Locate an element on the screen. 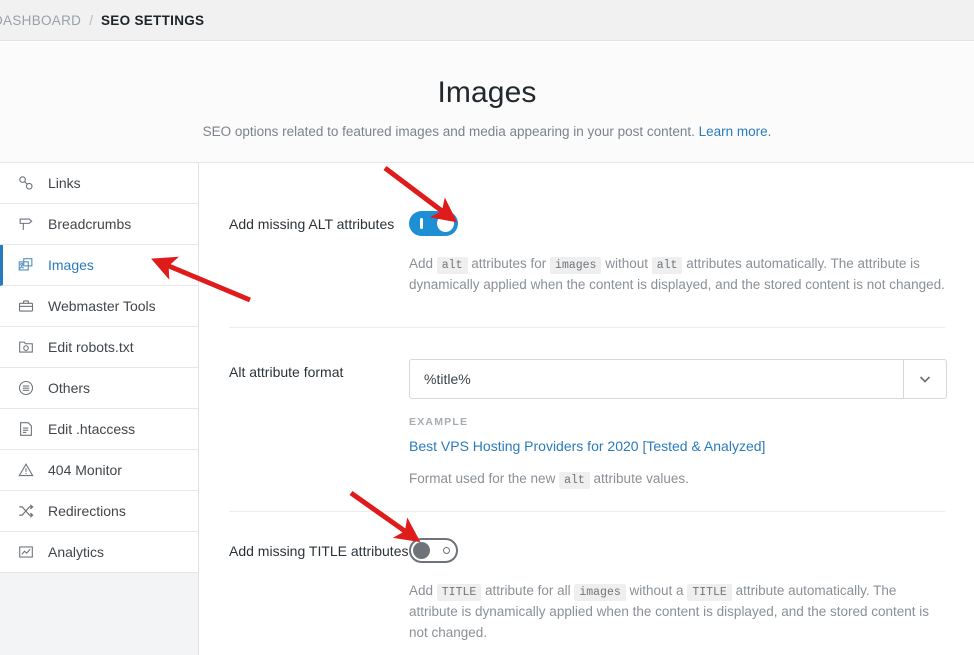 The height and width of the screenshot is (655, 974). document-icon is located at coordinates (26, 429).